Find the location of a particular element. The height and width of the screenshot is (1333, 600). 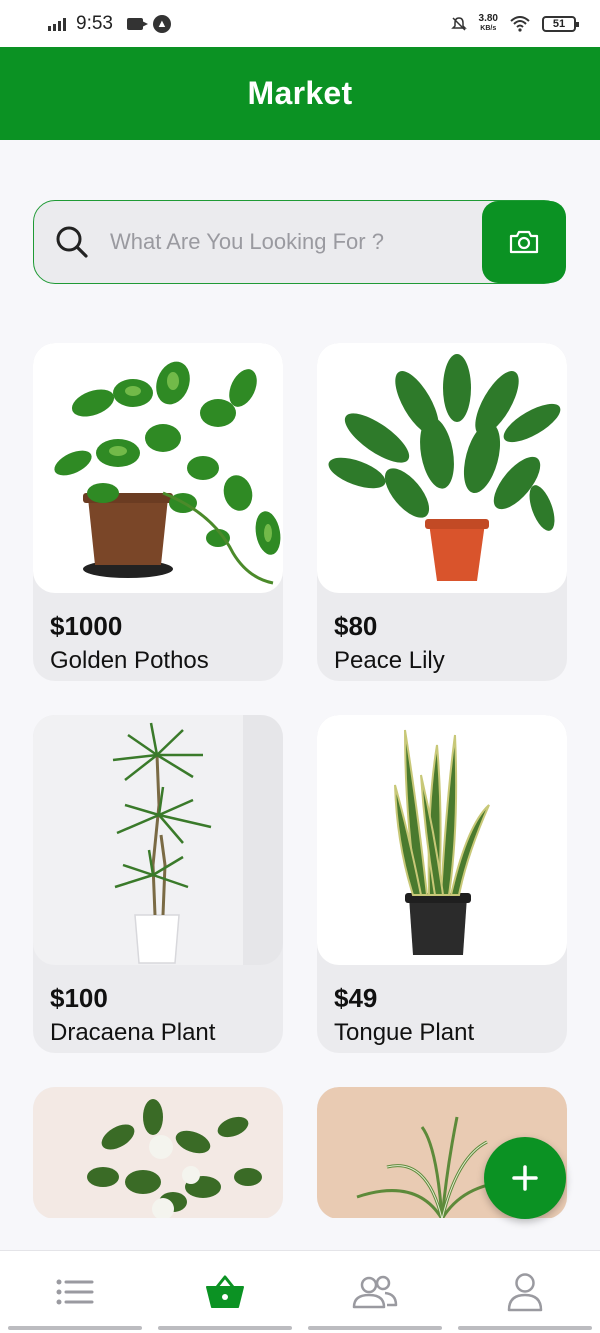

nav-item-list is located at coordinates (75, 1292).